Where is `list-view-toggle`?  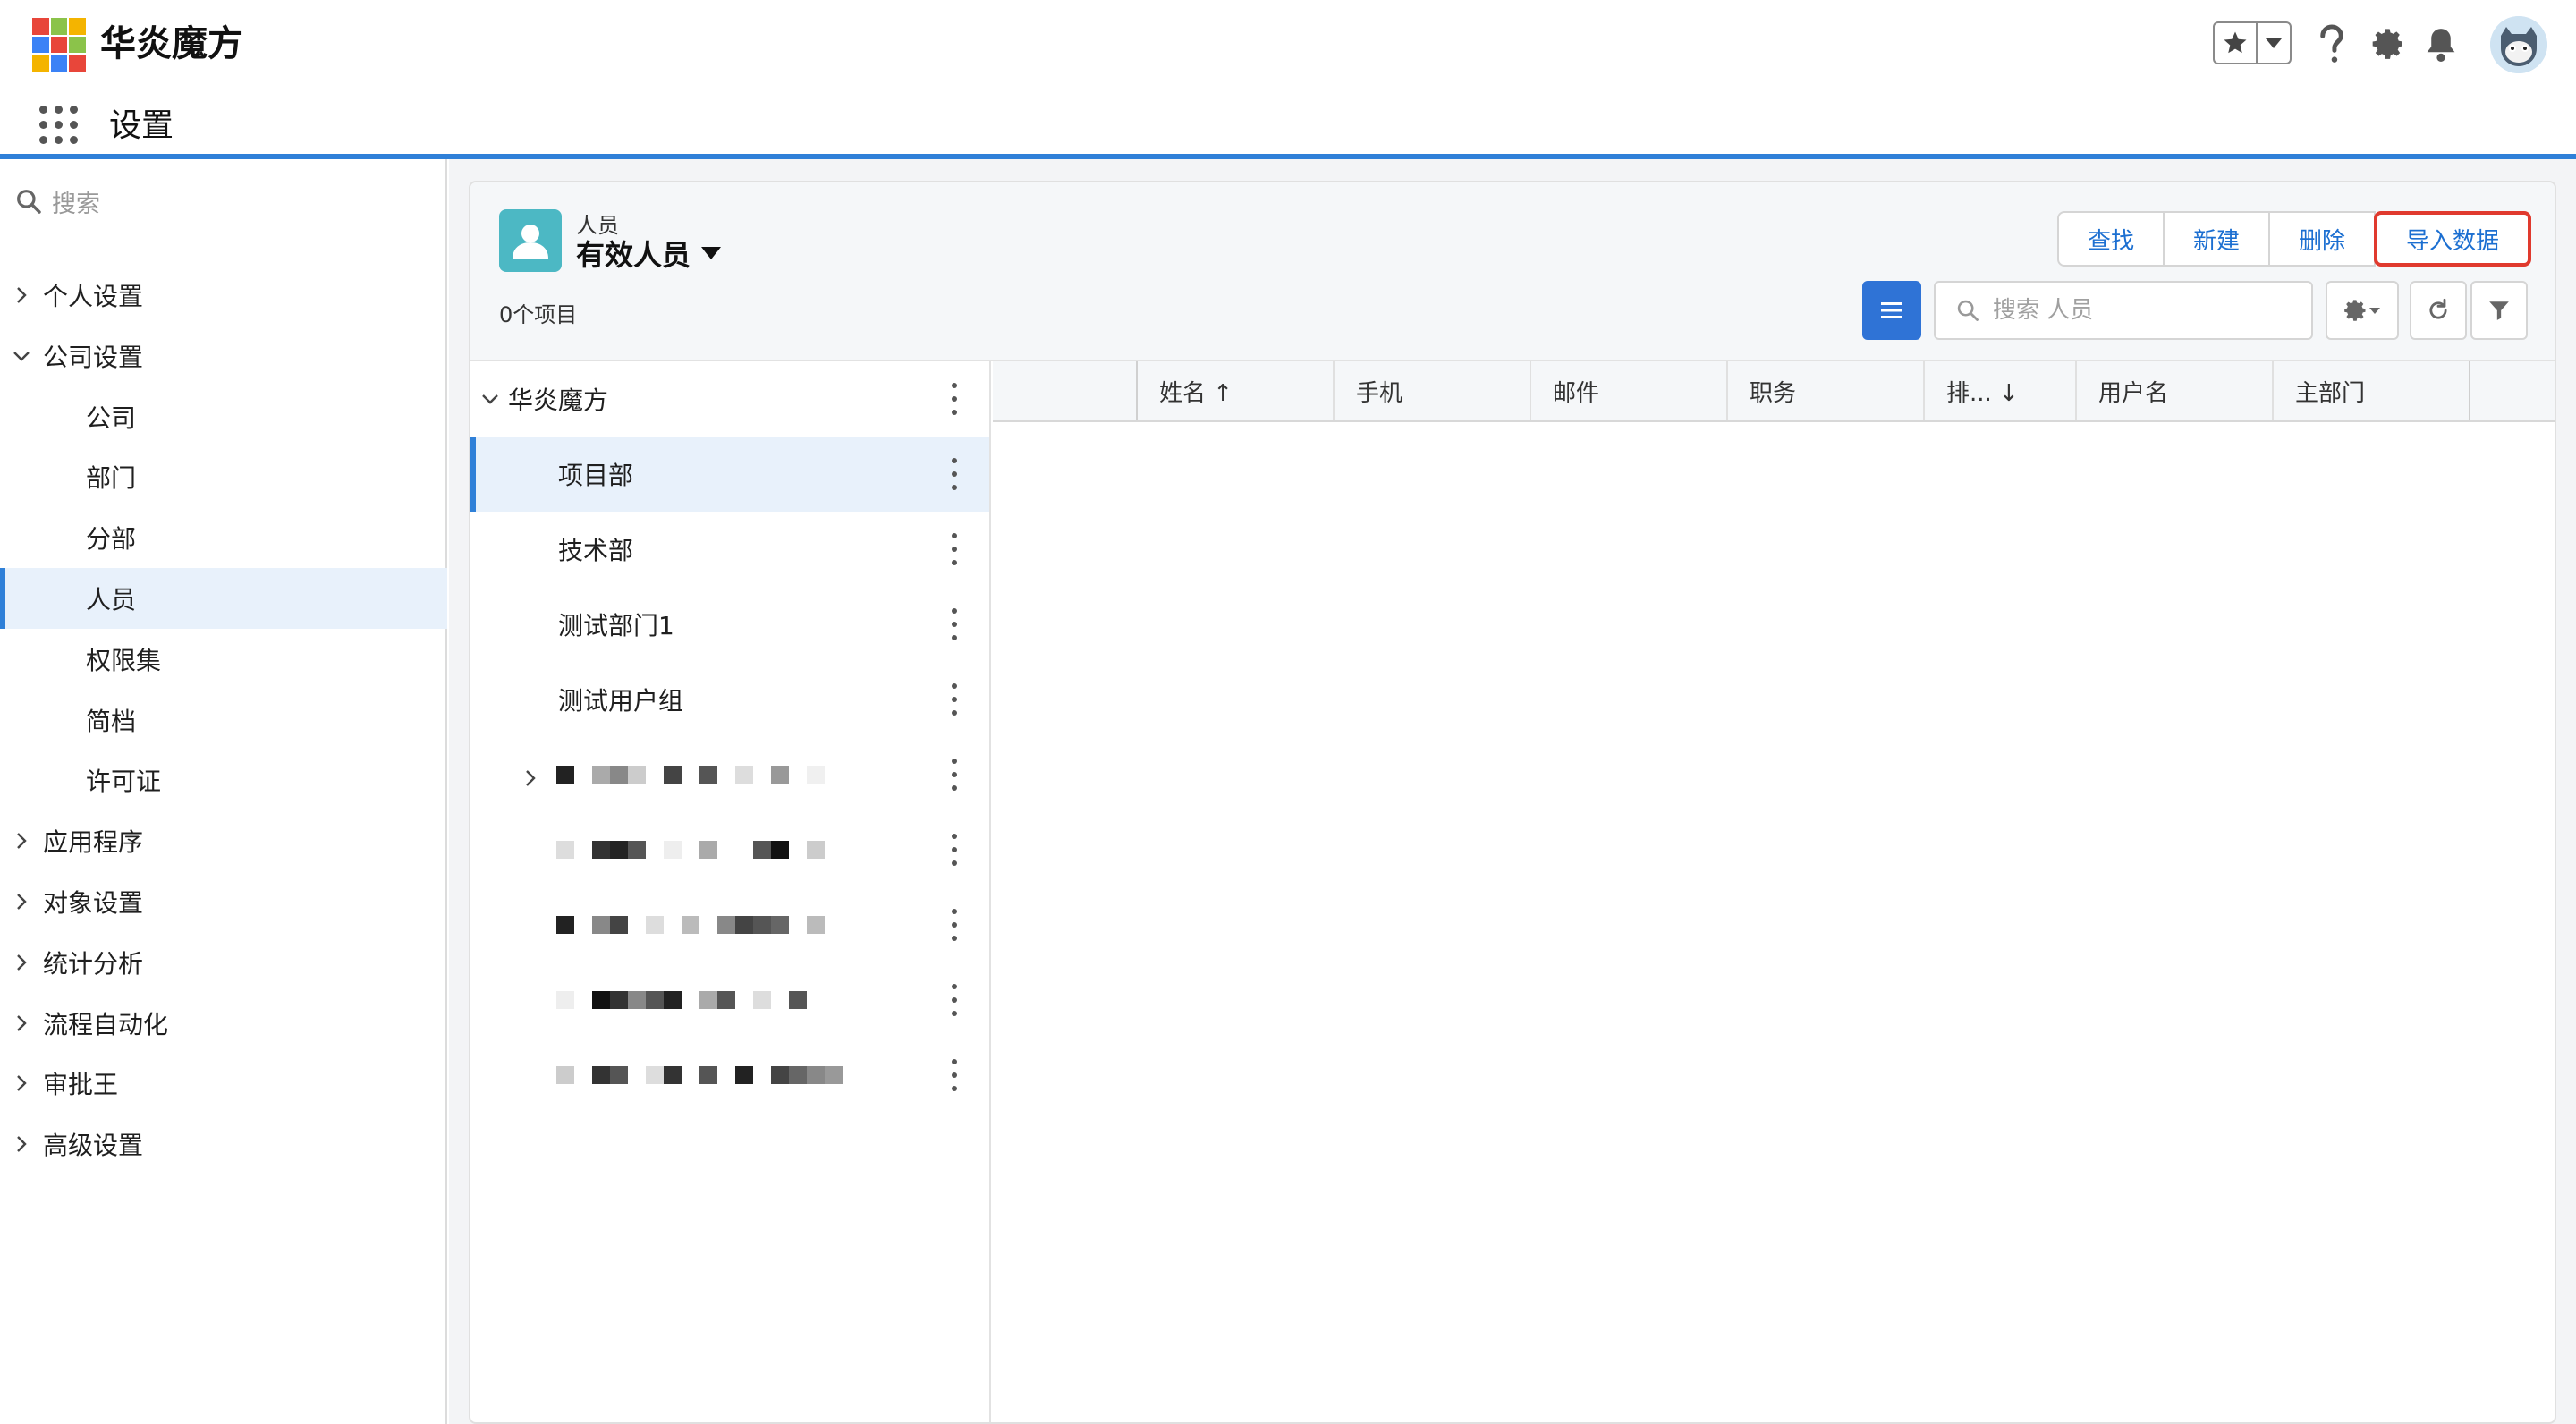
list-view-toggle is located at coordinates (1891, 310).